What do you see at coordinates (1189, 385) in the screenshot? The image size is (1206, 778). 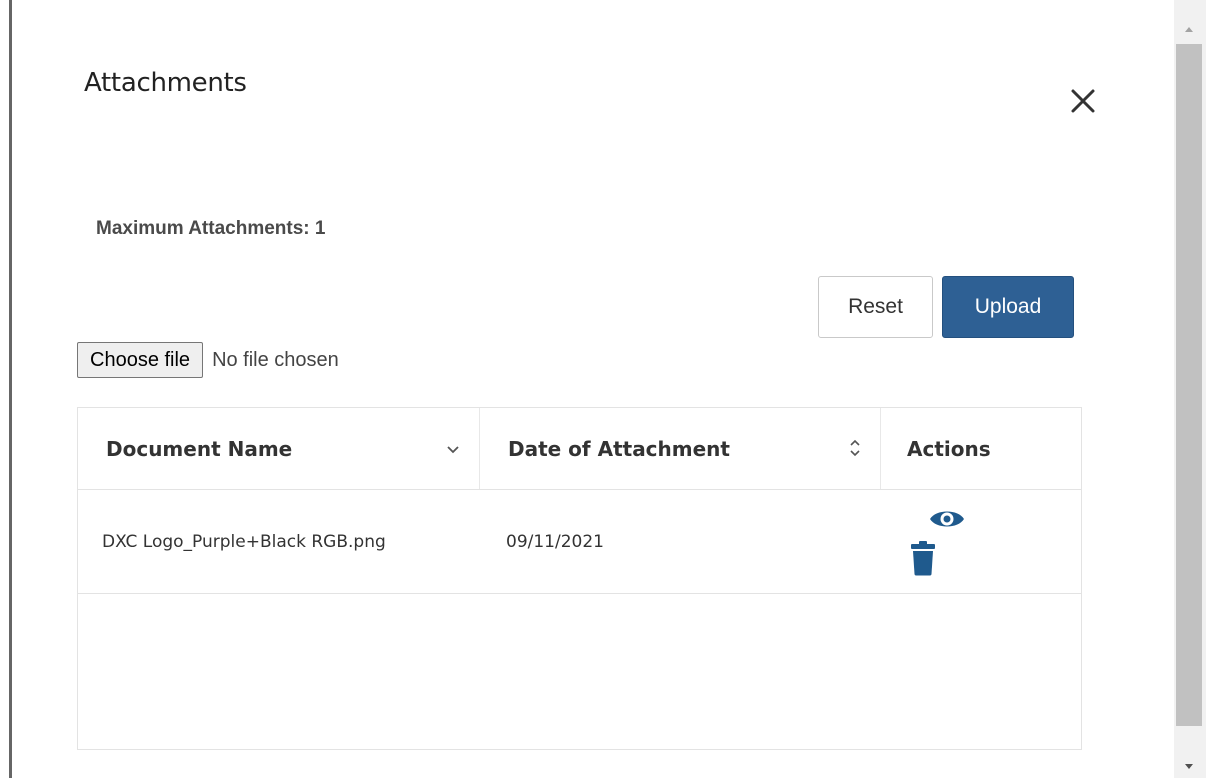 I see `scrollbar-thumb` at bounding box center [1189, 385].